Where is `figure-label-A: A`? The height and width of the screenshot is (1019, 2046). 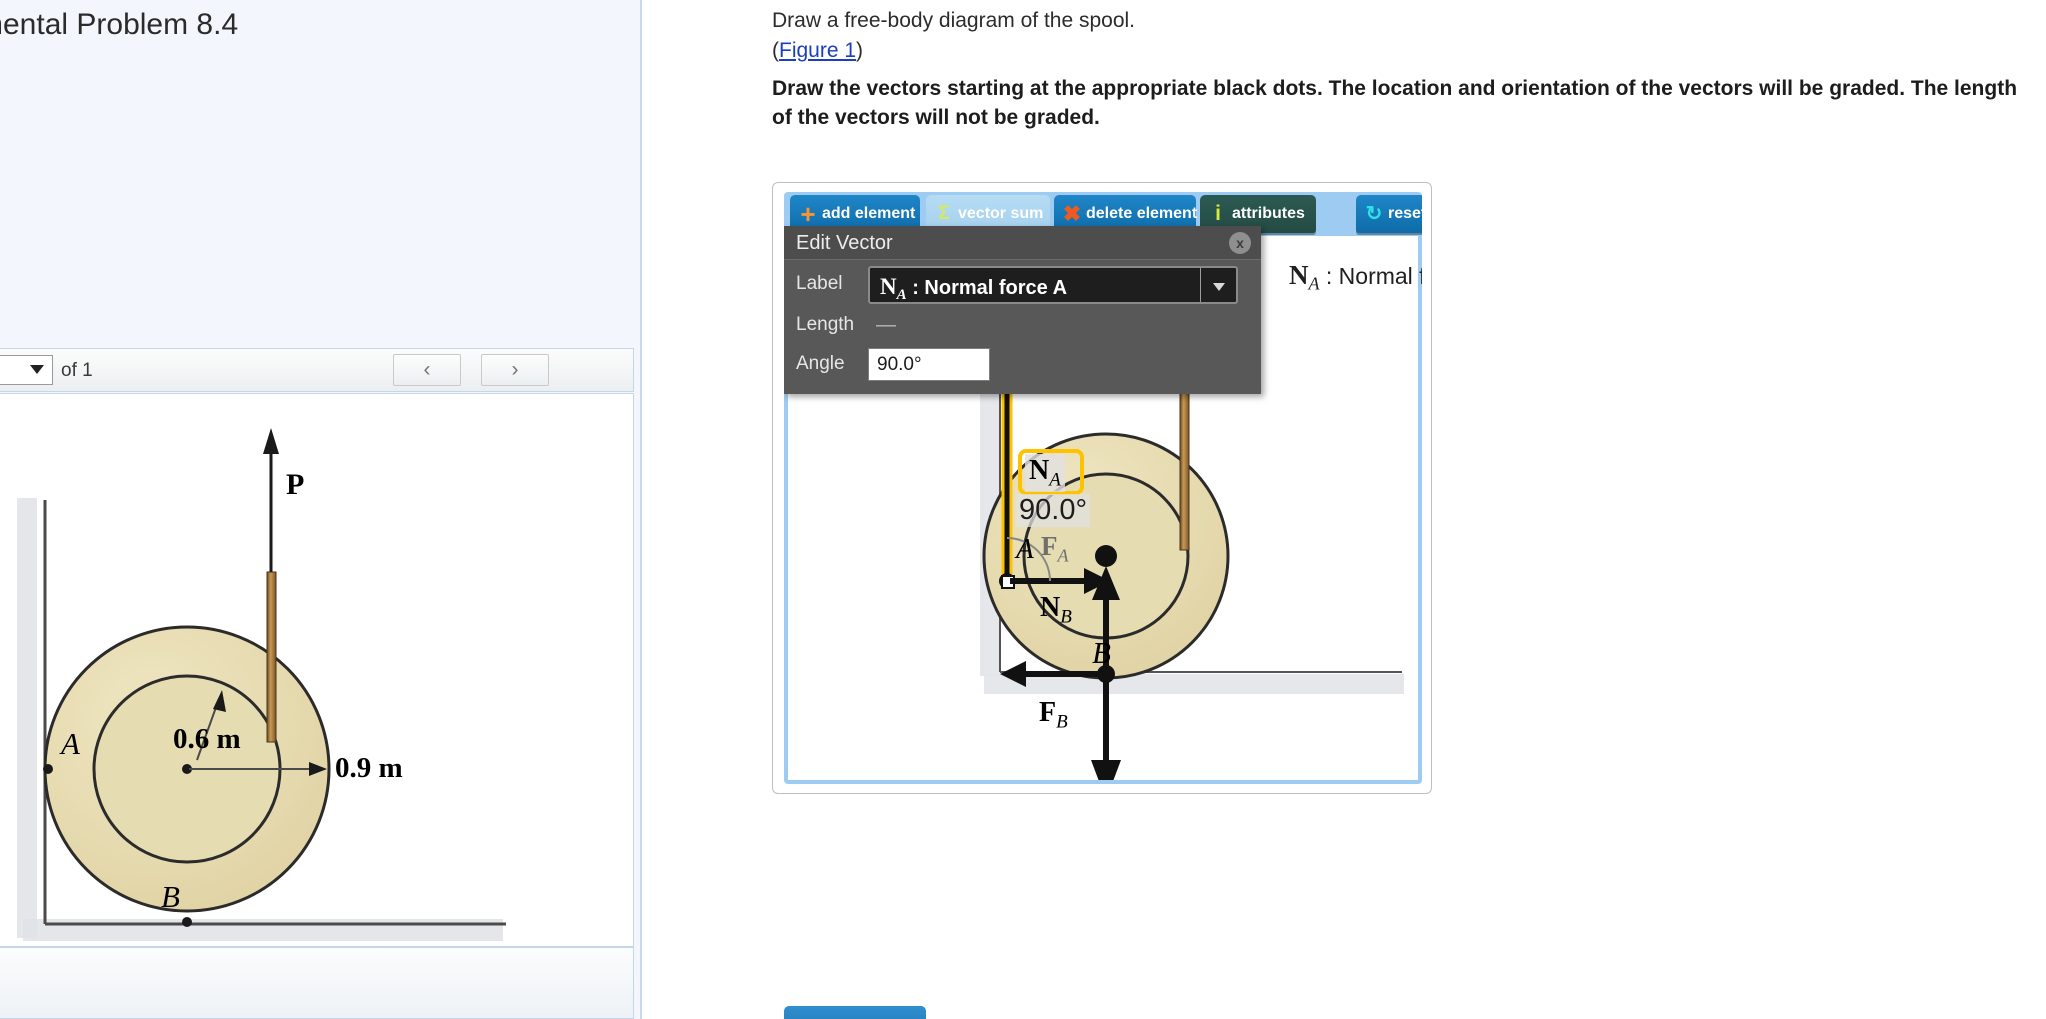 figure-label-A: A is located at coordinates (70, 743).